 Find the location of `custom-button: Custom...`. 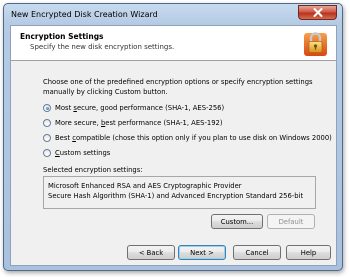

custom-button: Custom... is located at coordinates (237, 221).